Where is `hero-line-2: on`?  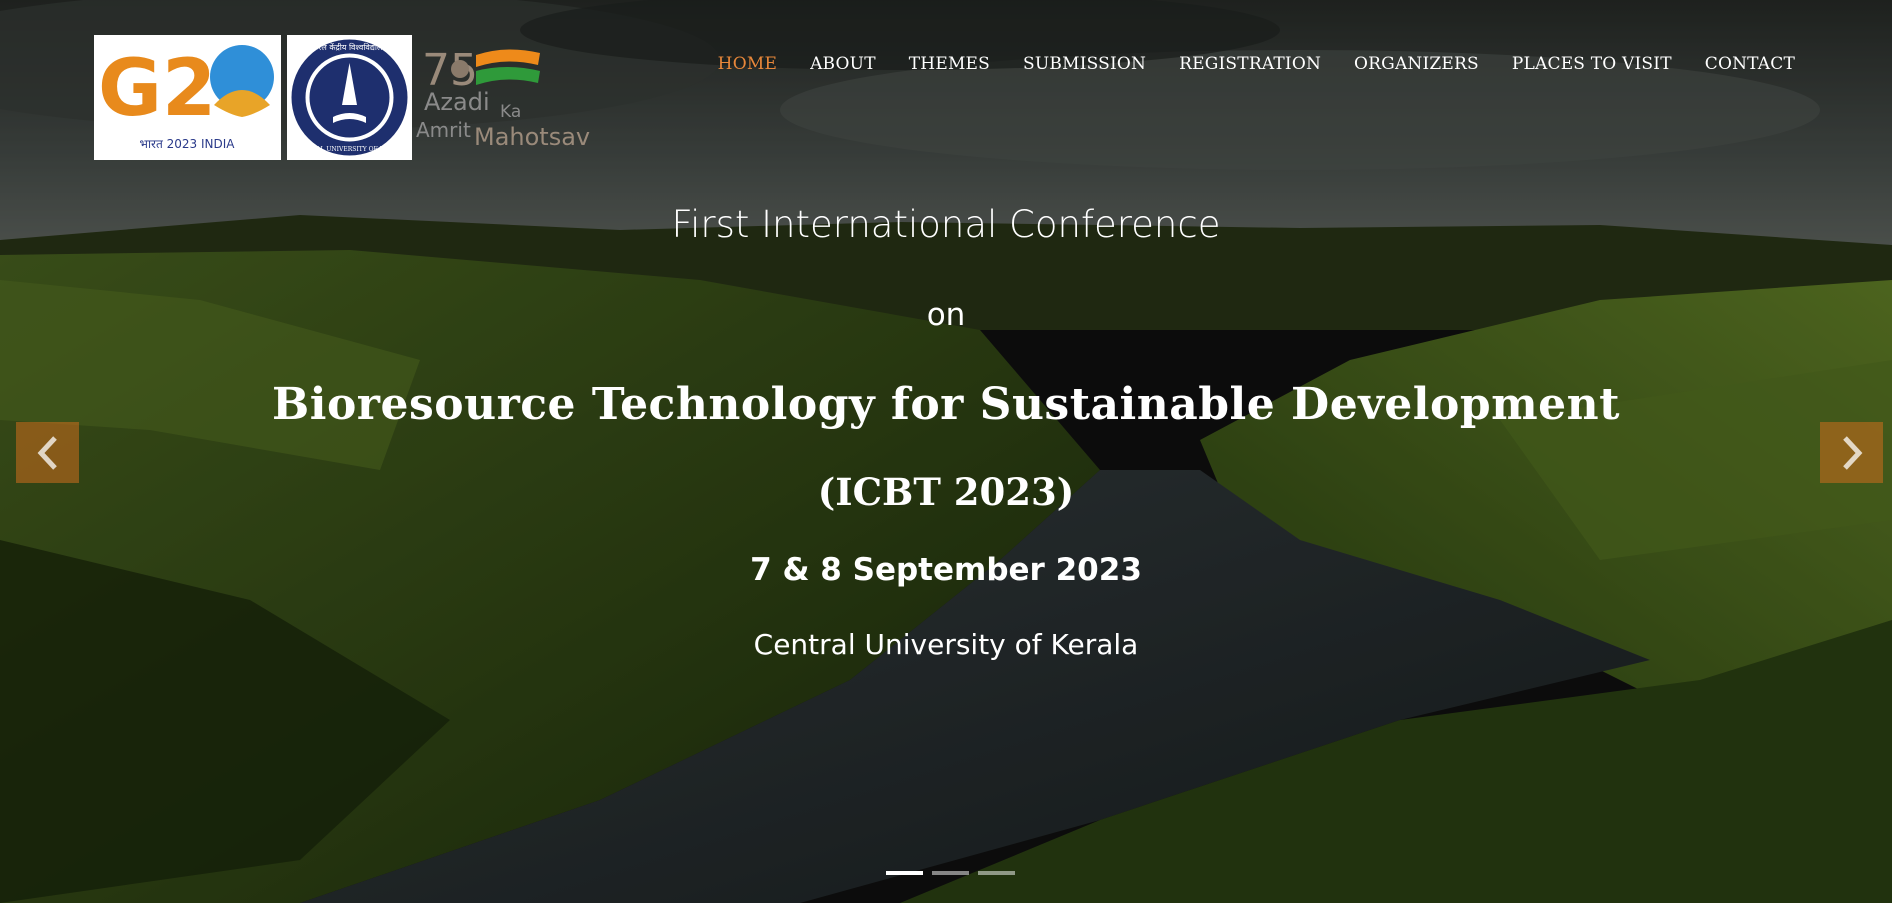 hero-line-2: on is located at coordinates (946, 315).